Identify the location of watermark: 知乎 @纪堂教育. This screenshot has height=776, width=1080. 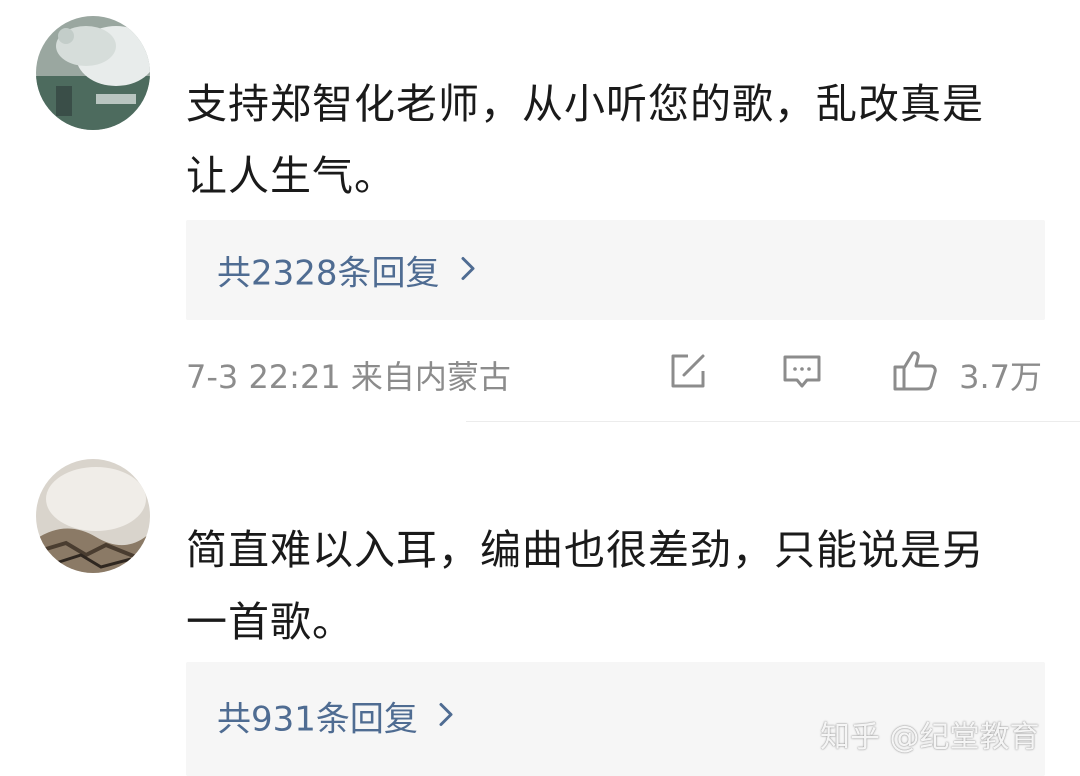
(930, 737).